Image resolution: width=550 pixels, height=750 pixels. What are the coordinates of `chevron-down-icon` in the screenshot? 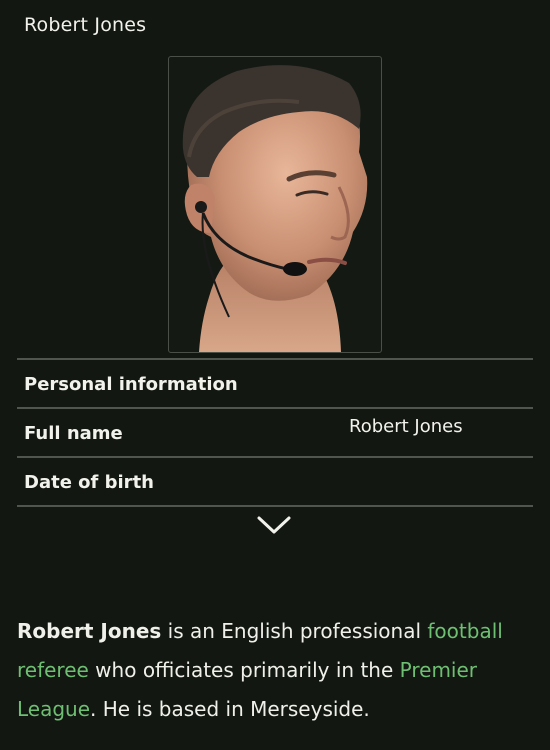 It's located at (274, 525).